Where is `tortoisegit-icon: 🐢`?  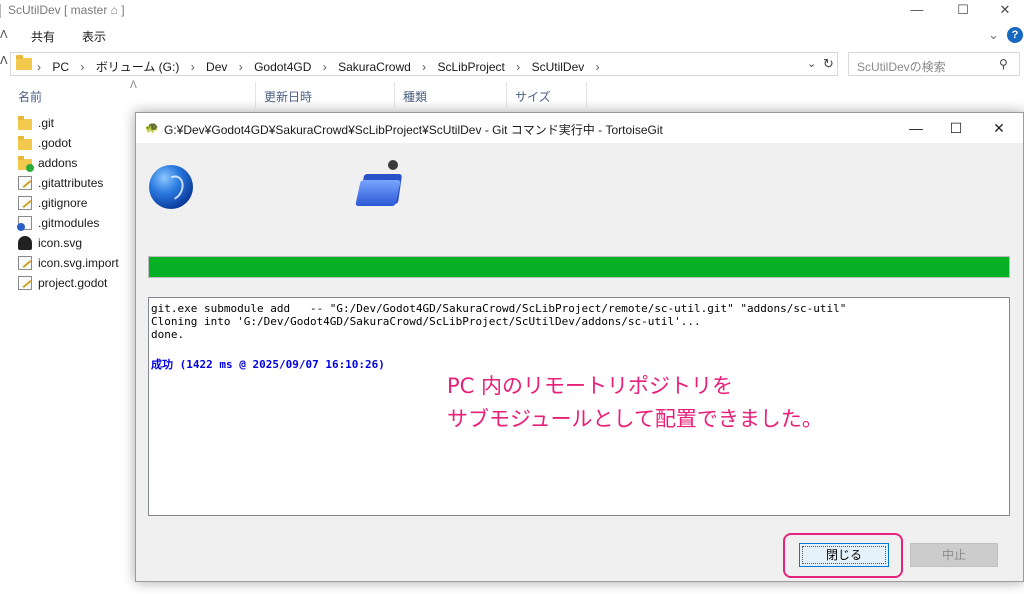
tortoisegit-icon: 🐢 is located at coordinates (152, 128).